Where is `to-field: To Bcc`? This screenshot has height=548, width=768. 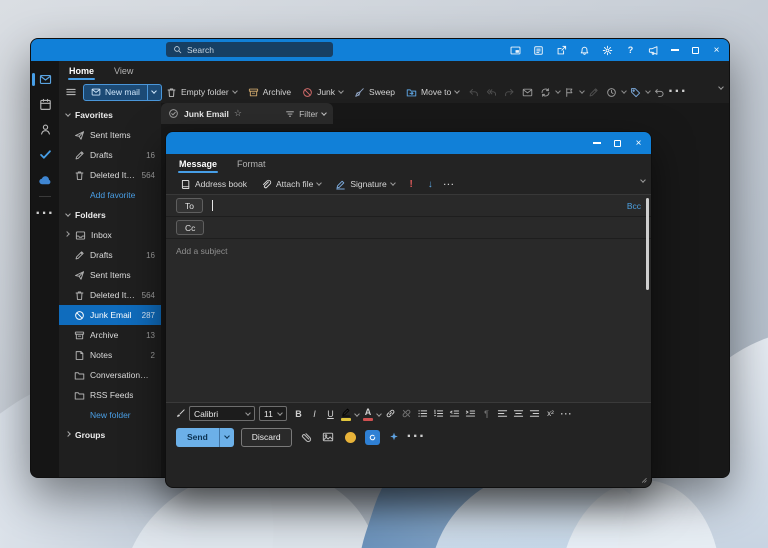
to-field: To Bcc is located at coordinates (408, 206).